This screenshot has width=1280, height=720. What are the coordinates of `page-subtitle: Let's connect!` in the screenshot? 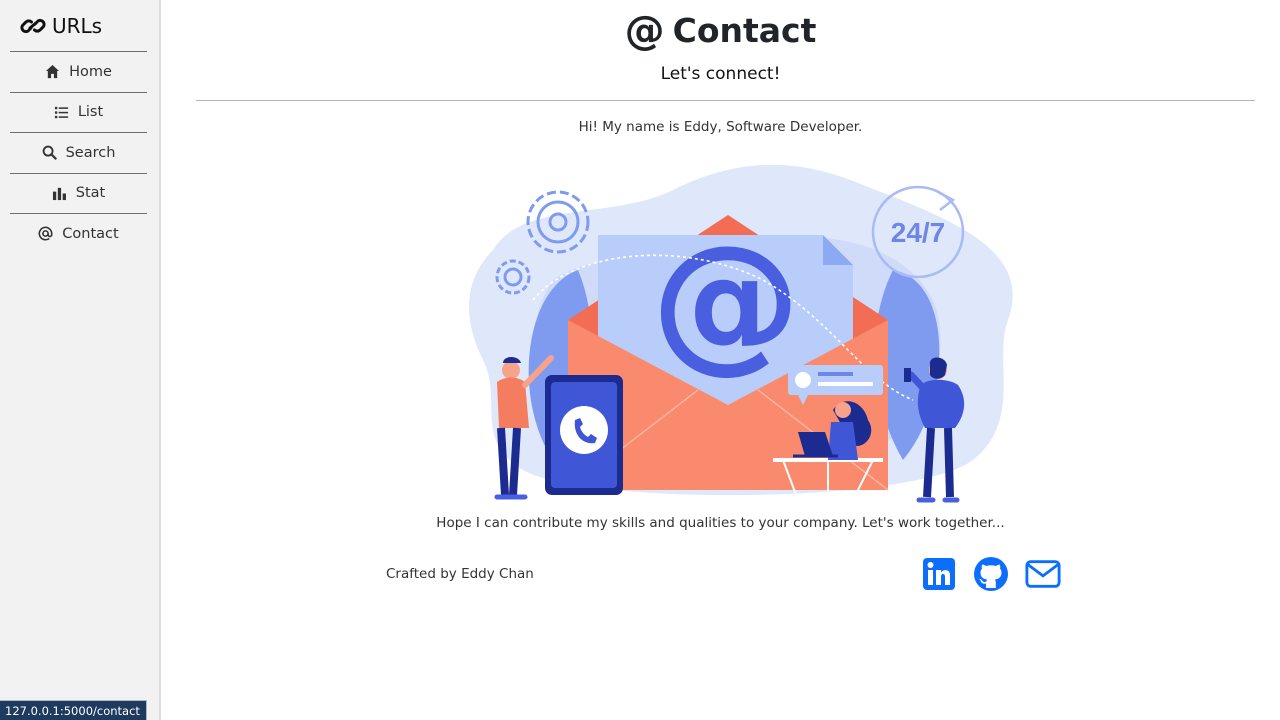 It's located at (720, 74).